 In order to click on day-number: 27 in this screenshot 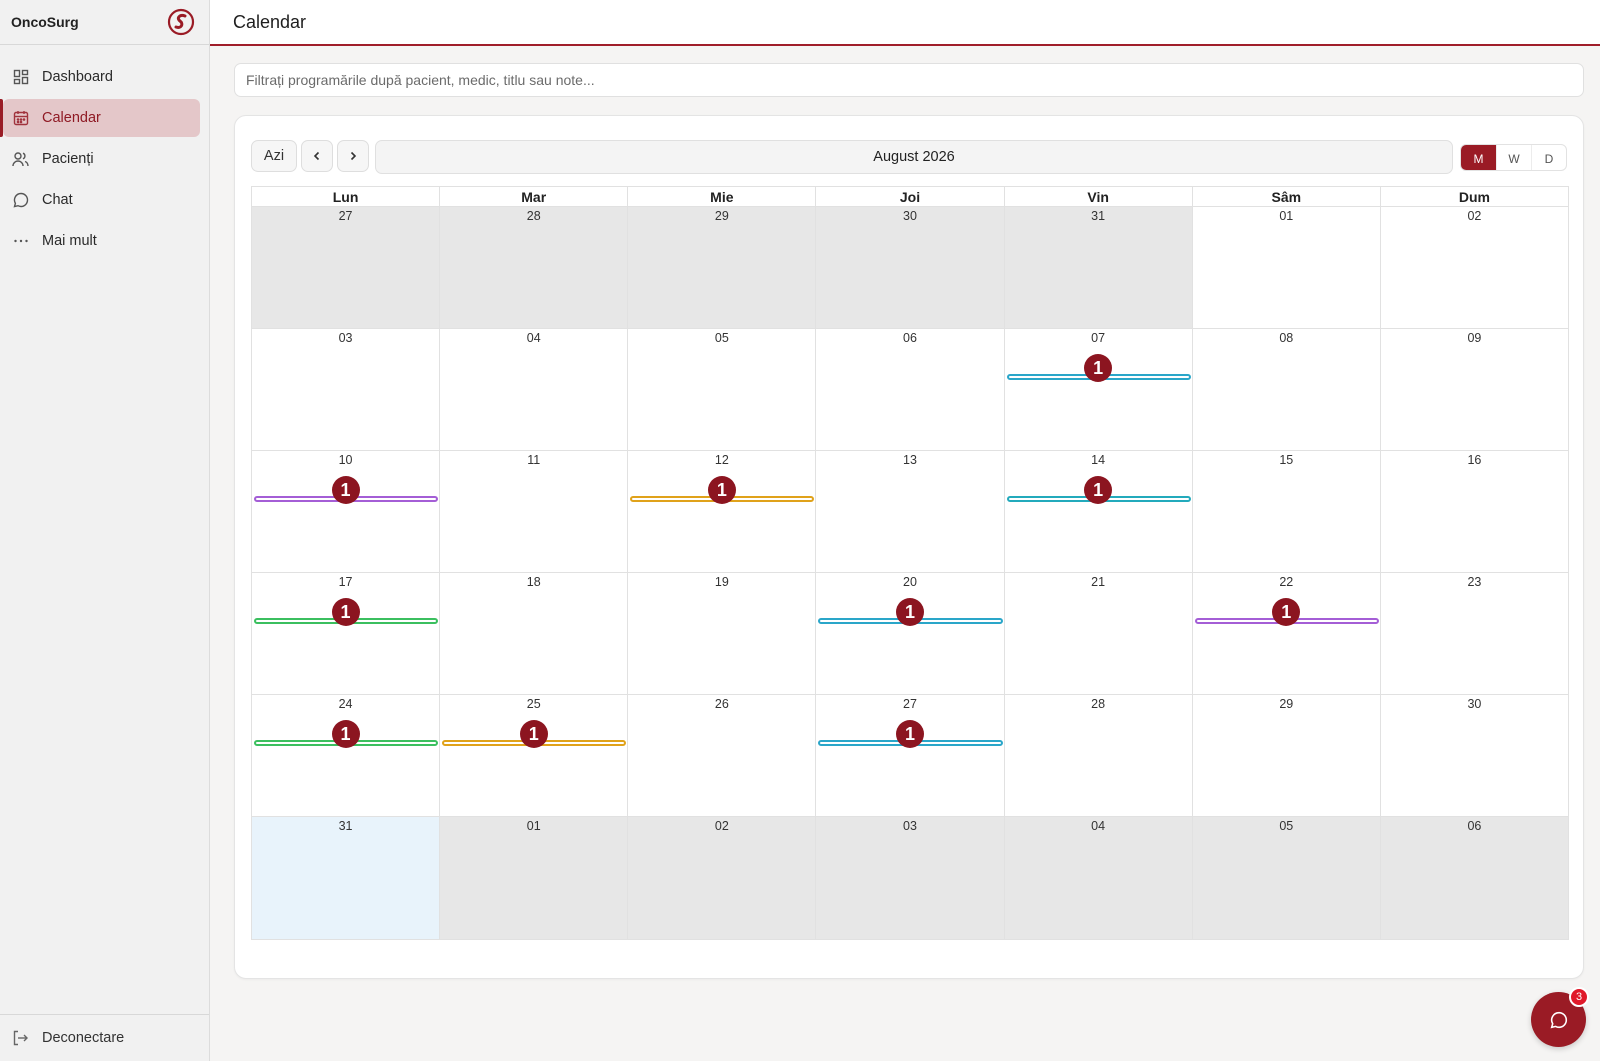, I will do `click(345, 216)`.